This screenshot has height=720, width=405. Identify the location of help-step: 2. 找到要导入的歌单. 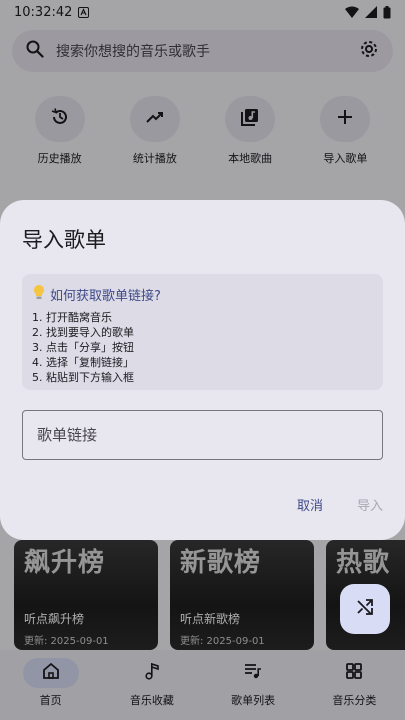
(83, 332).